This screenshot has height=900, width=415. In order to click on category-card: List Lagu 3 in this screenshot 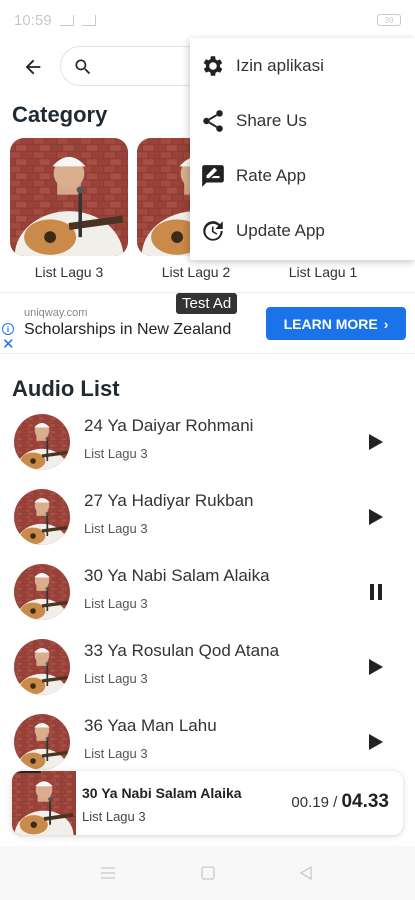, I will do `click(69, 209)`.